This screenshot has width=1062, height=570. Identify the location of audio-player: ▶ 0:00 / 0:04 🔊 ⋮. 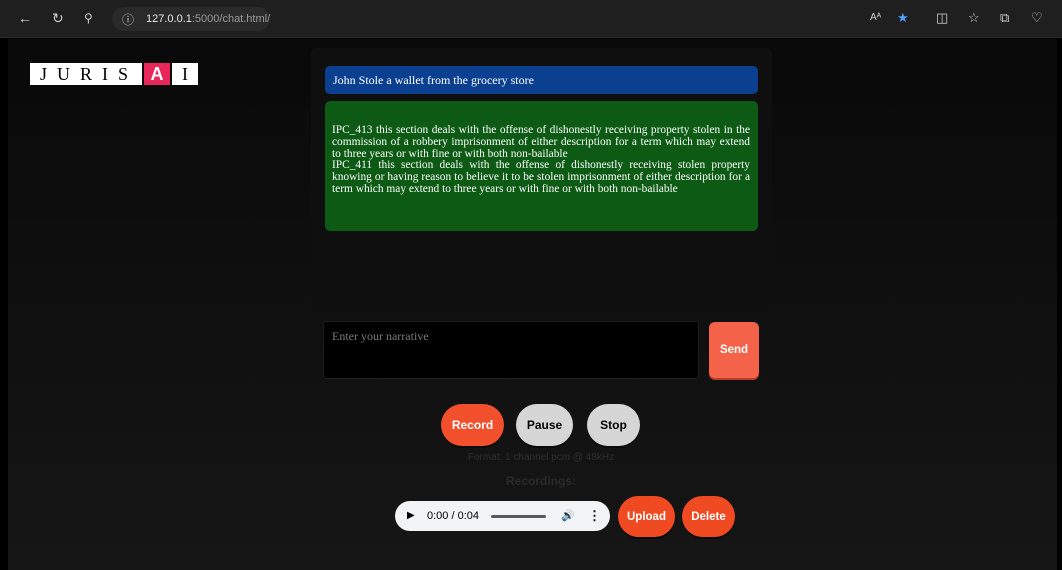
(502, 516).